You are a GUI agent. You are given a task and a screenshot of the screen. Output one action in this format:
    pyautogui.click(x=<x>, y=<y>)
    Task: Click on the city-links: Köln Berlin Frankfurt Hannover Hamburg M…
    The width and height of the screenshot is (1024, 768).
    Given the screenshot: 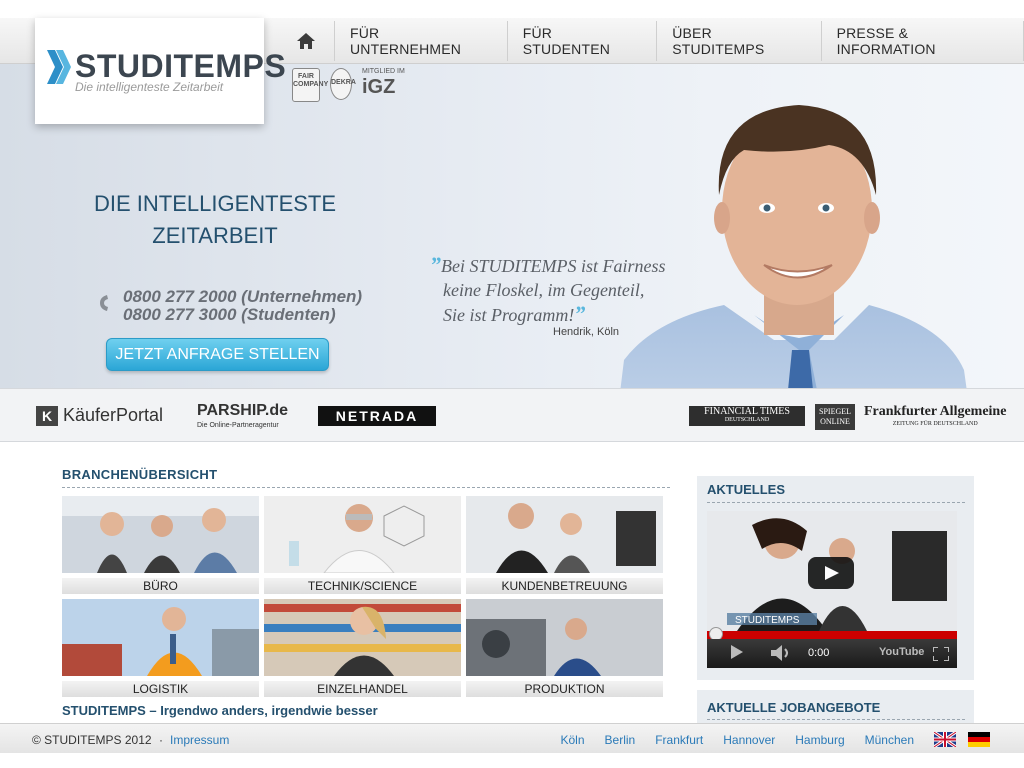 What is the action you would take?
    pyautogui.click(x=738, y=740)
    